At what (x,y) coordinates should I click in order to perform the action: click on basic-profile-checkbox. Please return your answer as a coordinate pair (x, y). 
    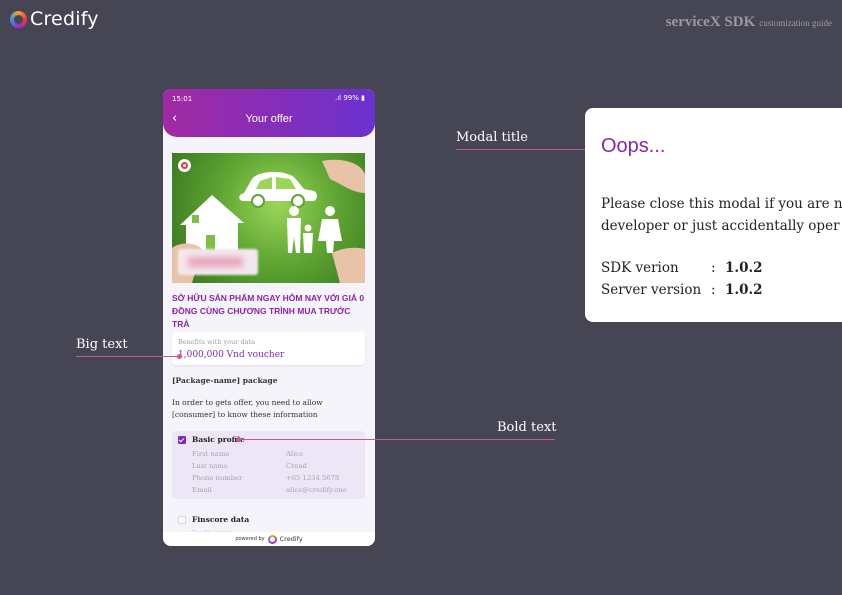
    Looking at the image, I should click on (182, 440).